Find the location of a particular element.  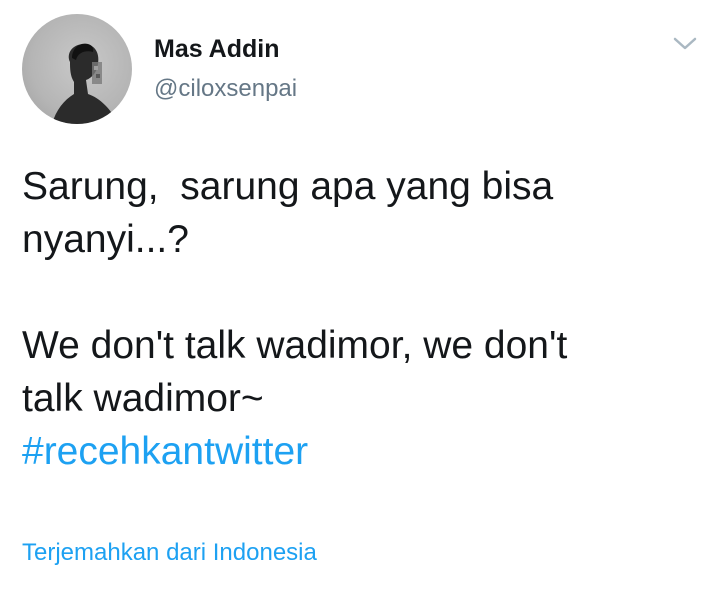

hashtag-link: #recehkantwitter is located at coordinates (360, 451).